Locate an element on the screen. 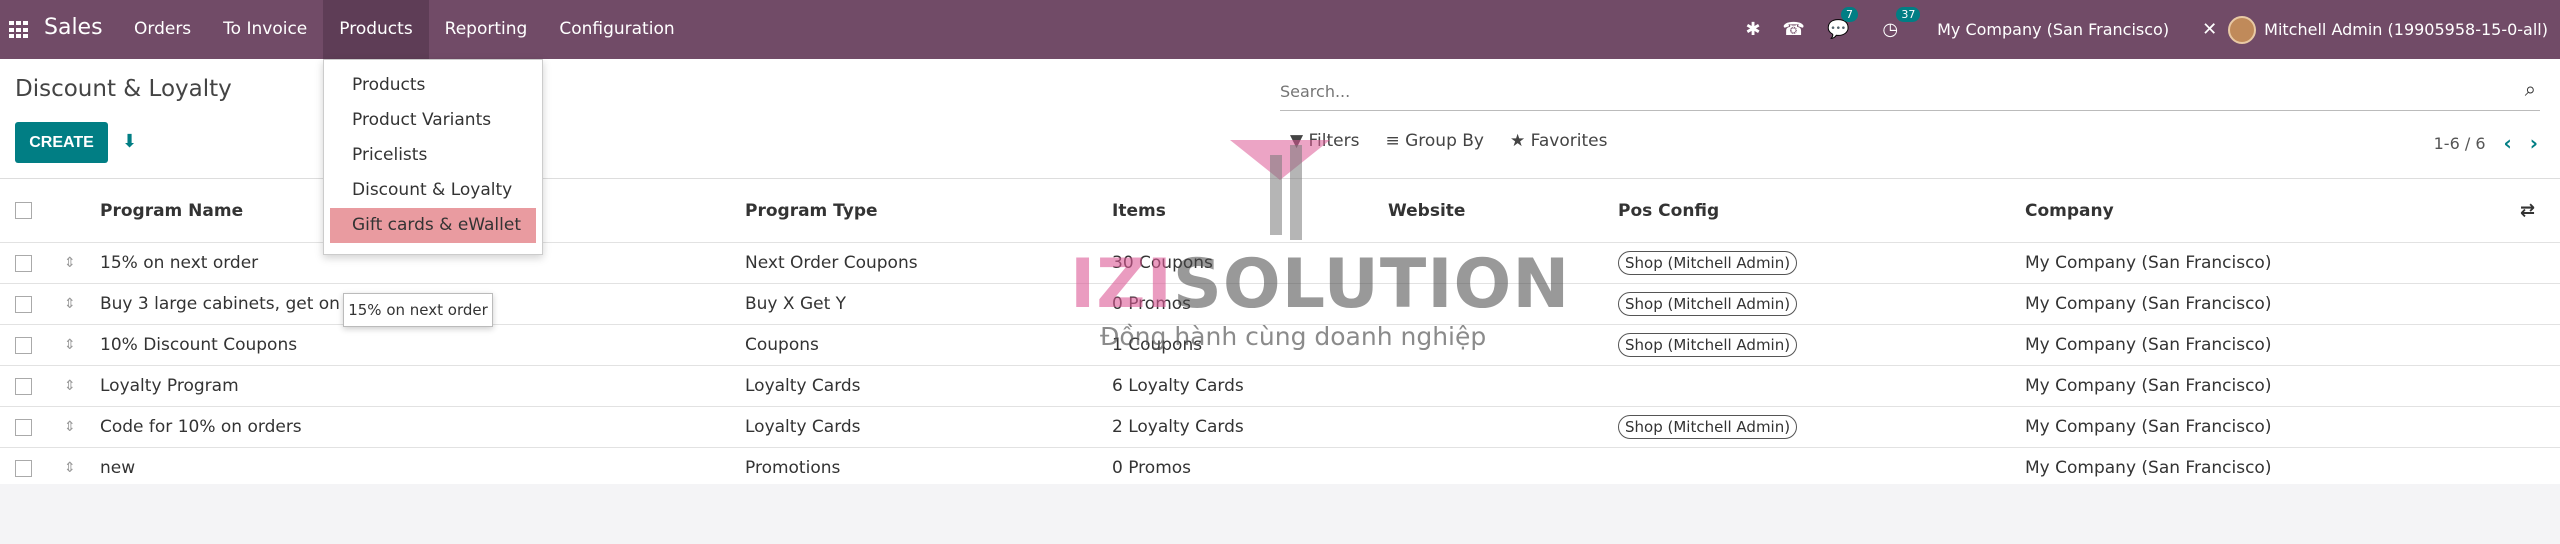 The height and width of the screenshot is (544, 2560). menu-configuration: Configuration is located at coordinates (616, 29).